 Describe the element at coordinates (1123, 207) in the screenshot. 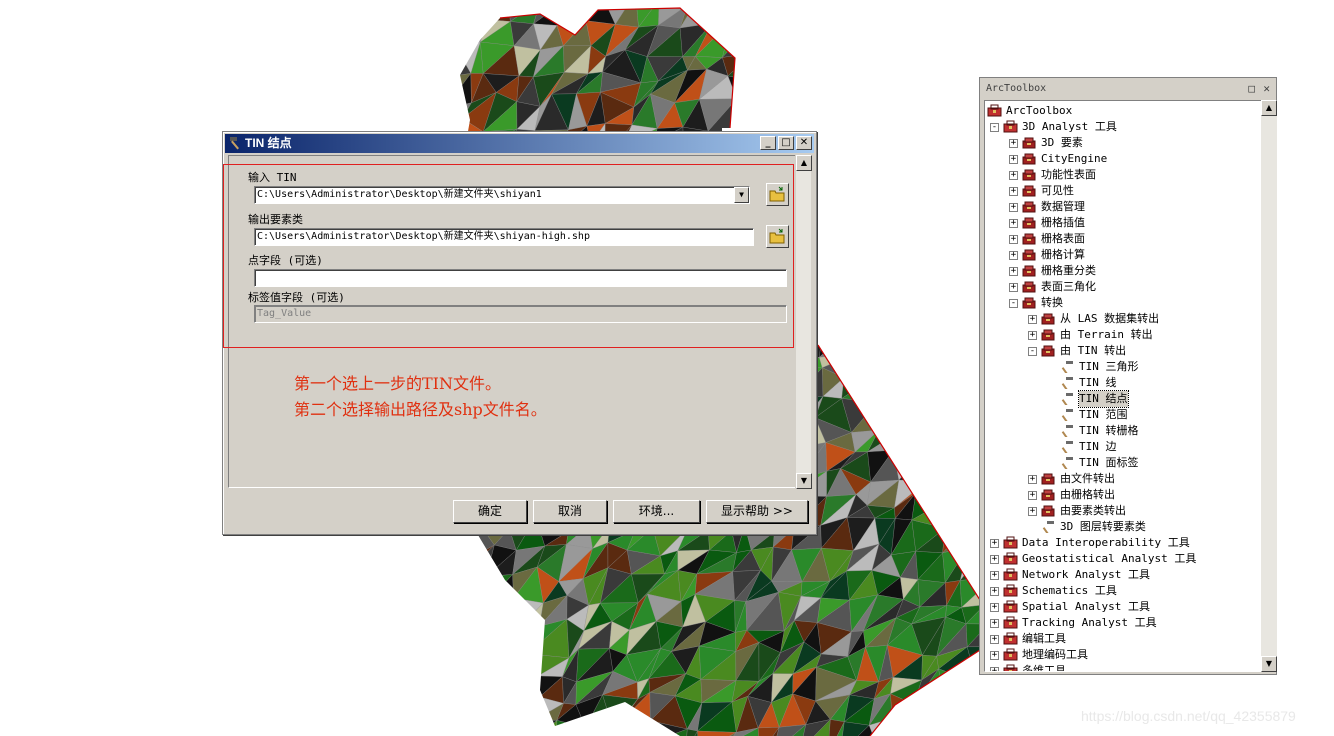

I see `tree-item: + 数据管理` at that location.